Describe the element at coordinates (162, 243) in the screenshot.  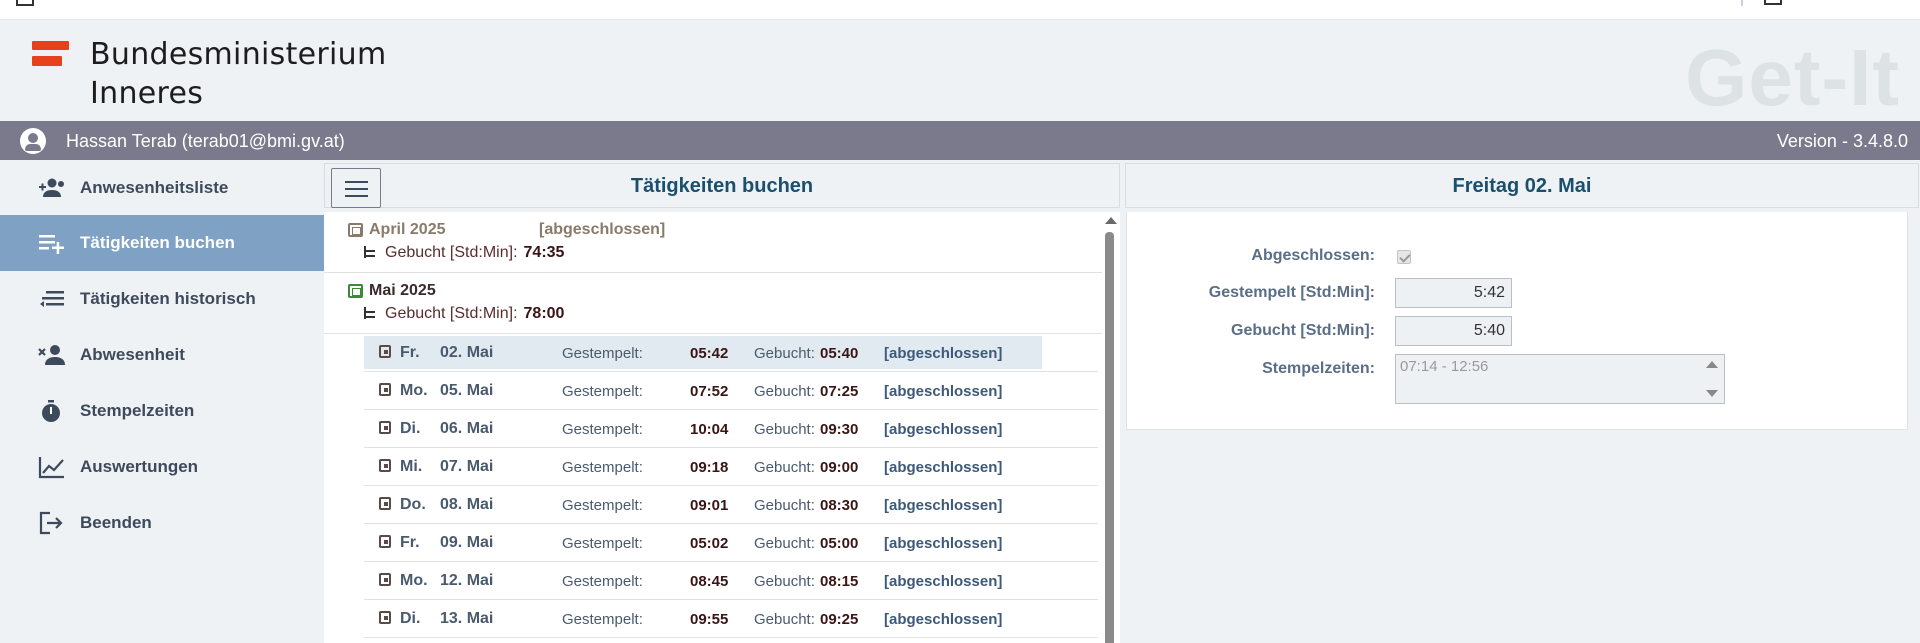
I see `sidebar-item-taetigkeiten-buchen: Tätigkeiten buchen` at that location.